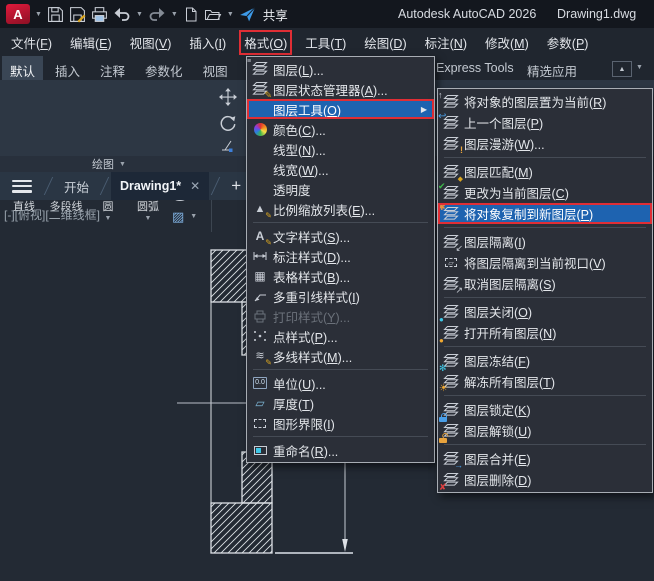 The image size is (654, 581). Describe the element at coordinates (325, 42) in the screenshot. I see `menu-bar-item-5: 工具(T)` at that location.